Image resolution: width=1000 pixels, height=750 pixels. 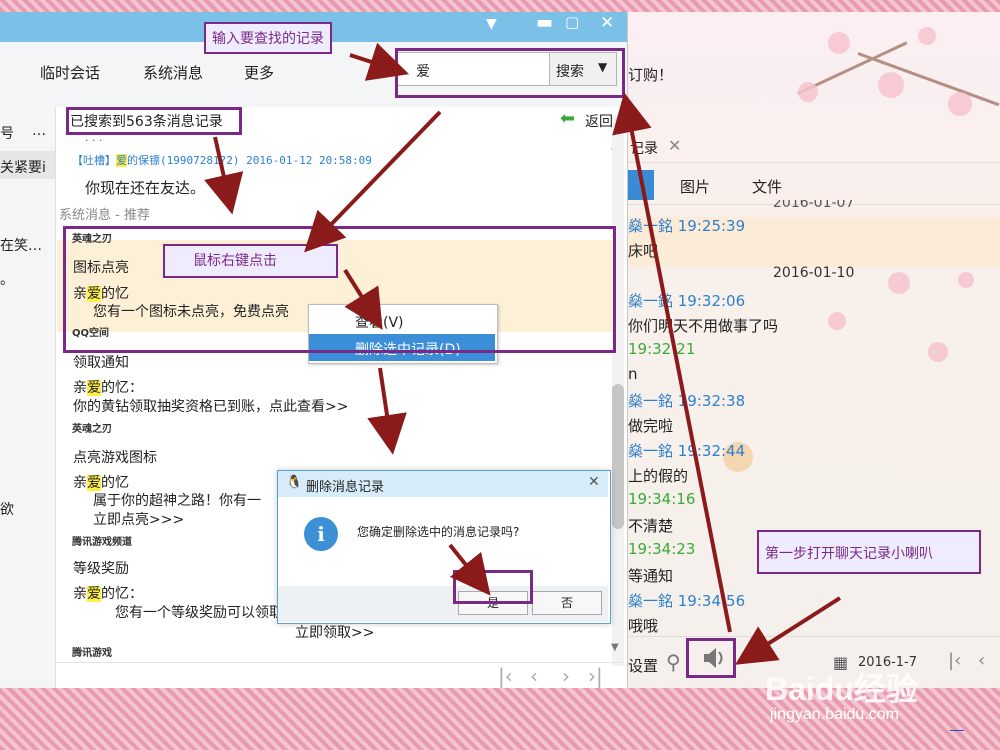 I want to click on watermark-url: jingyan.baidu.com, so click(x=834, y=714).